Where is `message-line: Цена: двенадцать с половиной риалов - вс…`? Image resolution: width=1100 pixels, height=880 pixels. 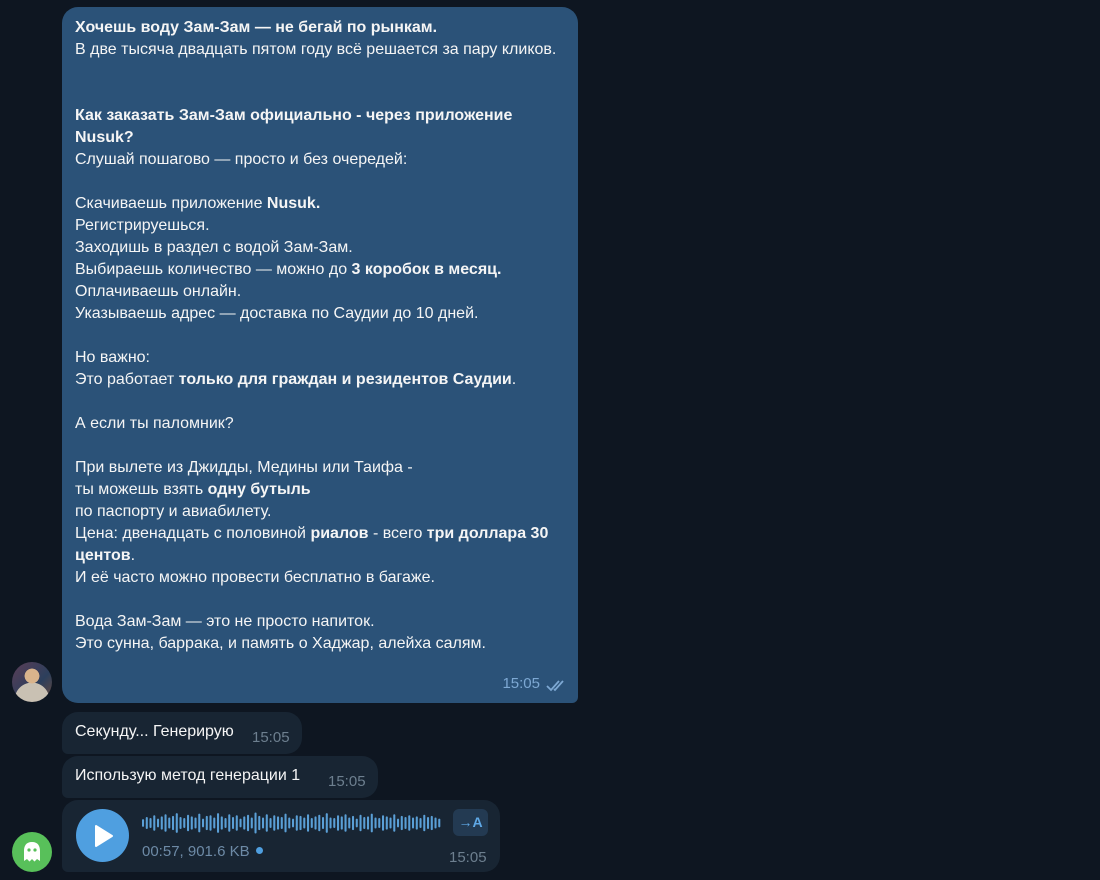 message-line: Цена: двенадцать с половиной риалов - вс… is located at coordinates (320, 545).